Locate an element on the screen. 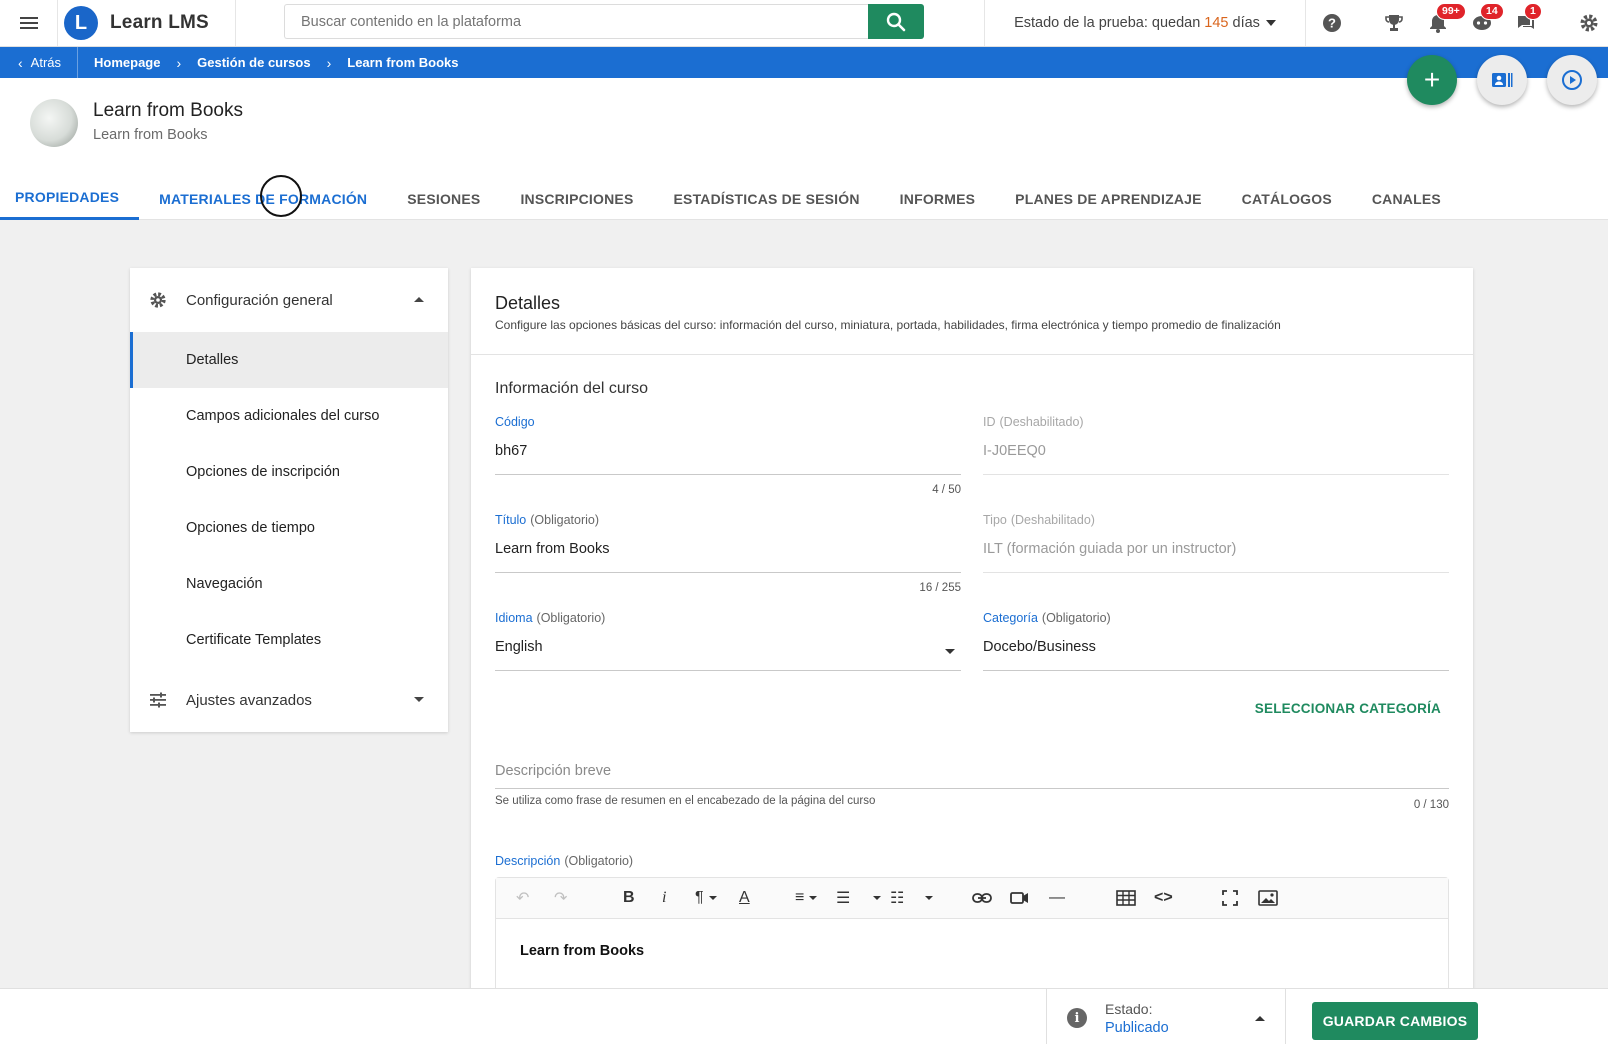  trial-status-dropdown: Estado de la prueba: quedan 145 días is located at coordinates (1145, 23).